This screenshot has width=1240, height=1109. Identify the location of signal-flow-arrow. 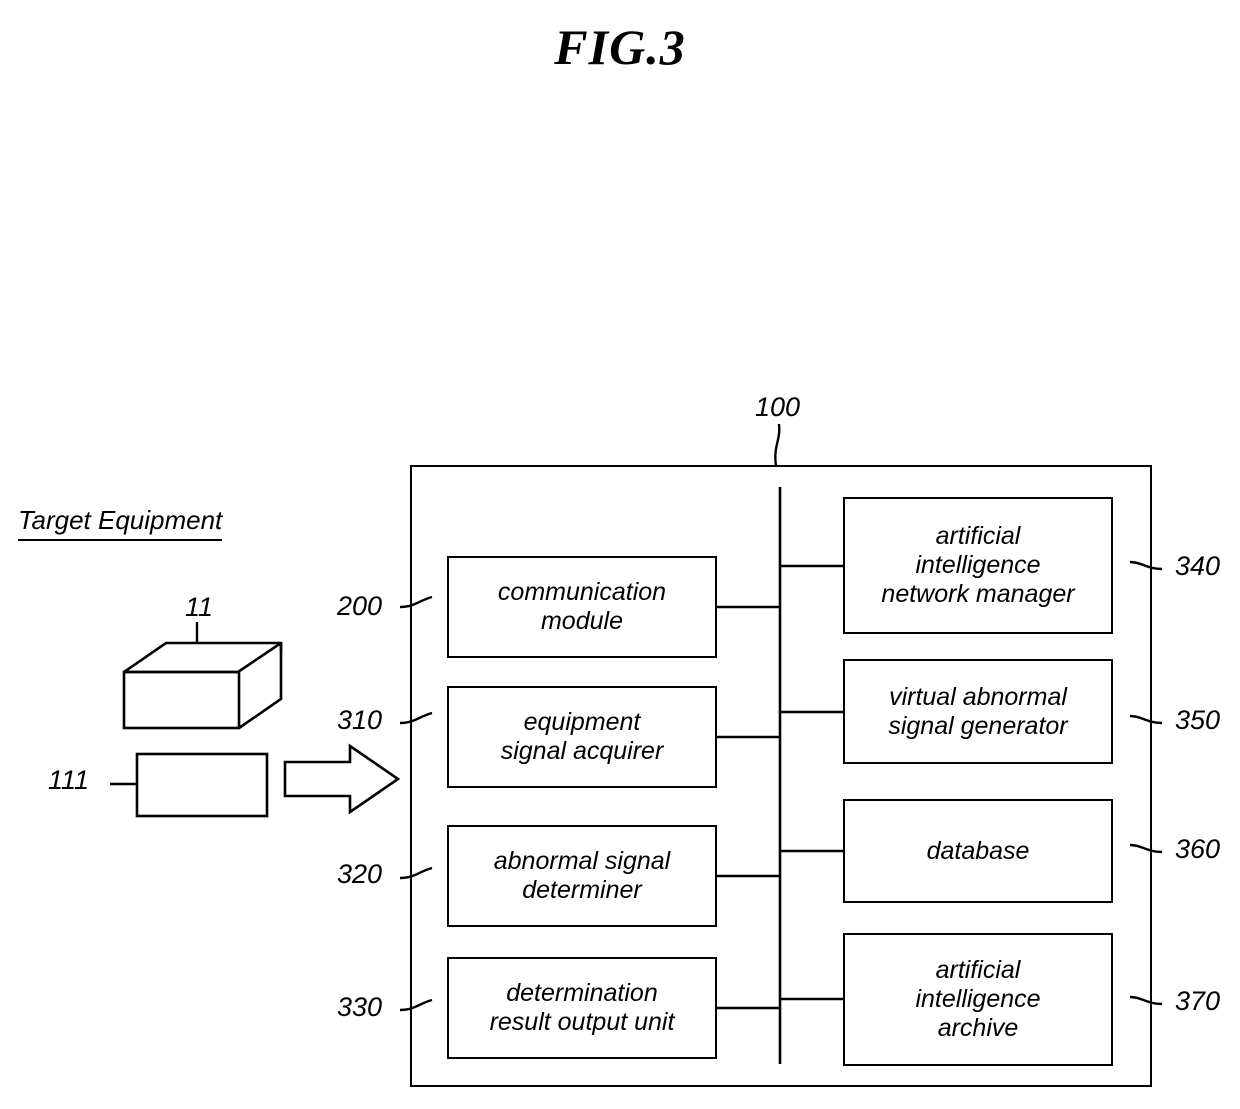
(342, 779).